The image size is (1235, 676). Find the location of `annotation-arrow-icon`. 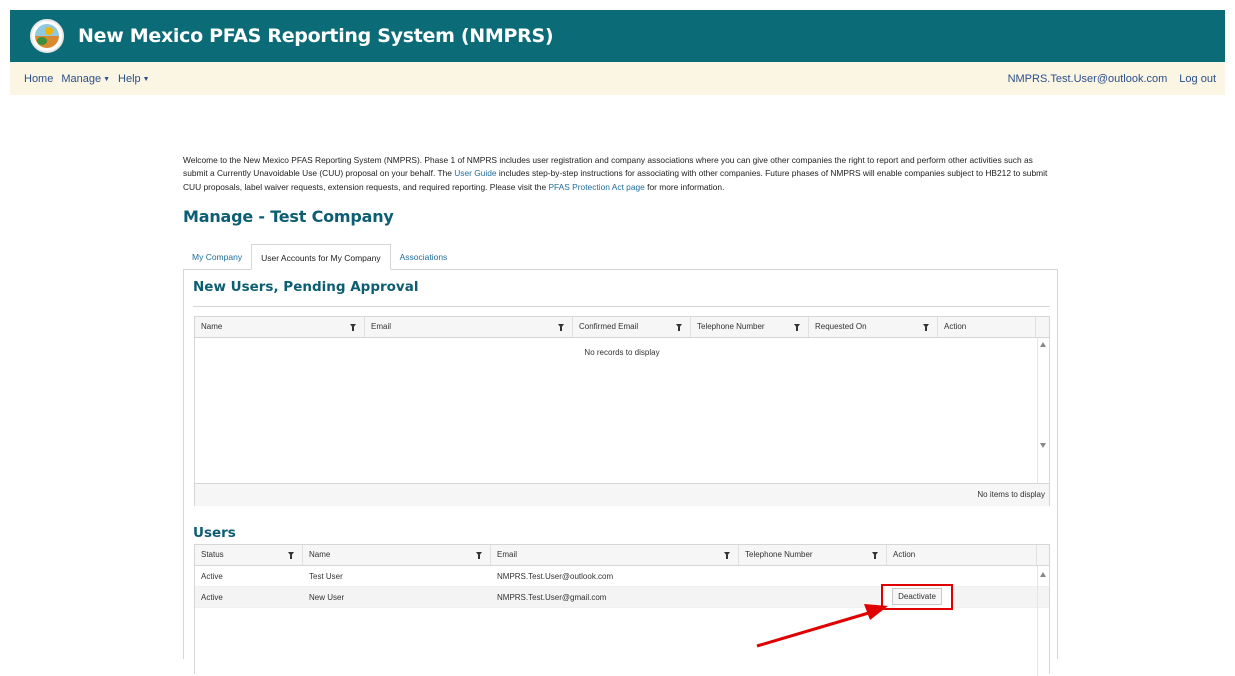

annotation-arrow-icon is located at coordinates (822, 626).